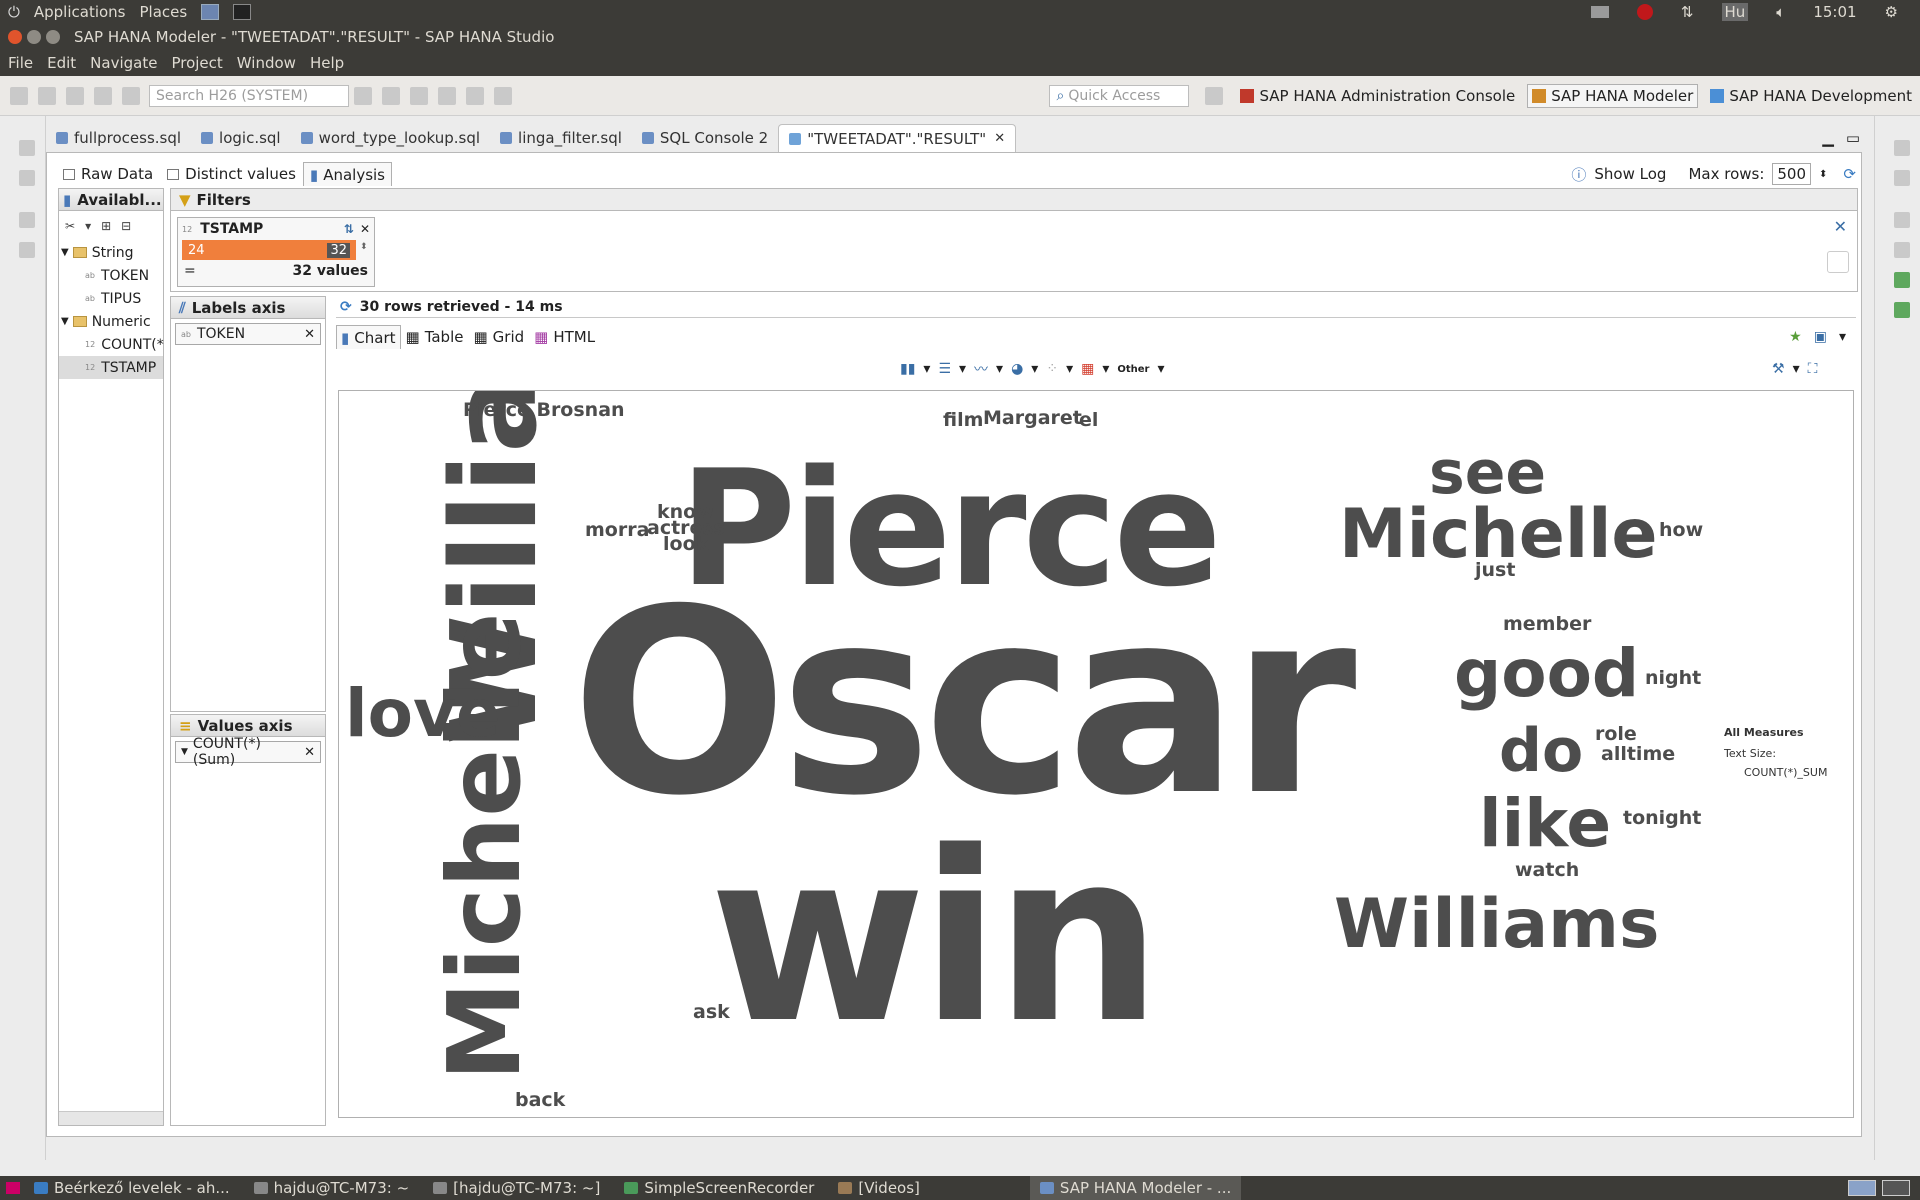  Describe the element at coordinates (390, 138) in the screenshot. I see `tab-word-type-lookup: word_type_lookup.sql` at that location.